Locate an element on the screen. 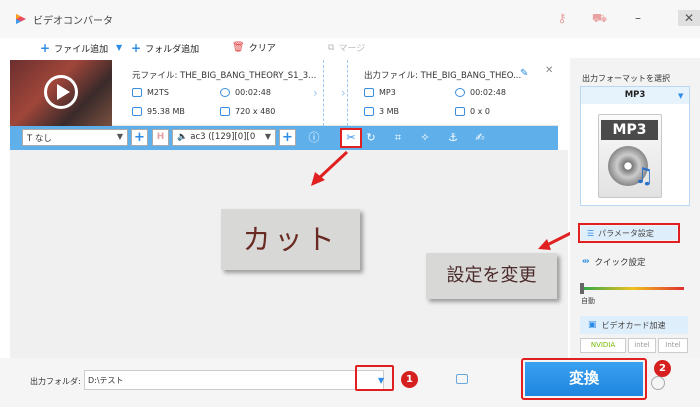 The width and height of the screenshot is (700, 407). hevc-icon: H is located at coordinates (160, 137).